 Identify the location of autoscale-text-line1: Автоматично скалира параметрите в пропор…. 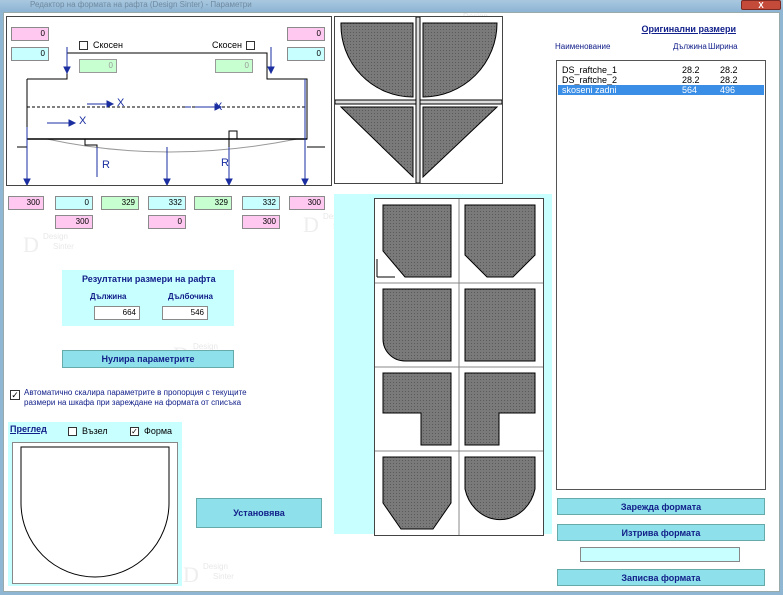
(135, 392).